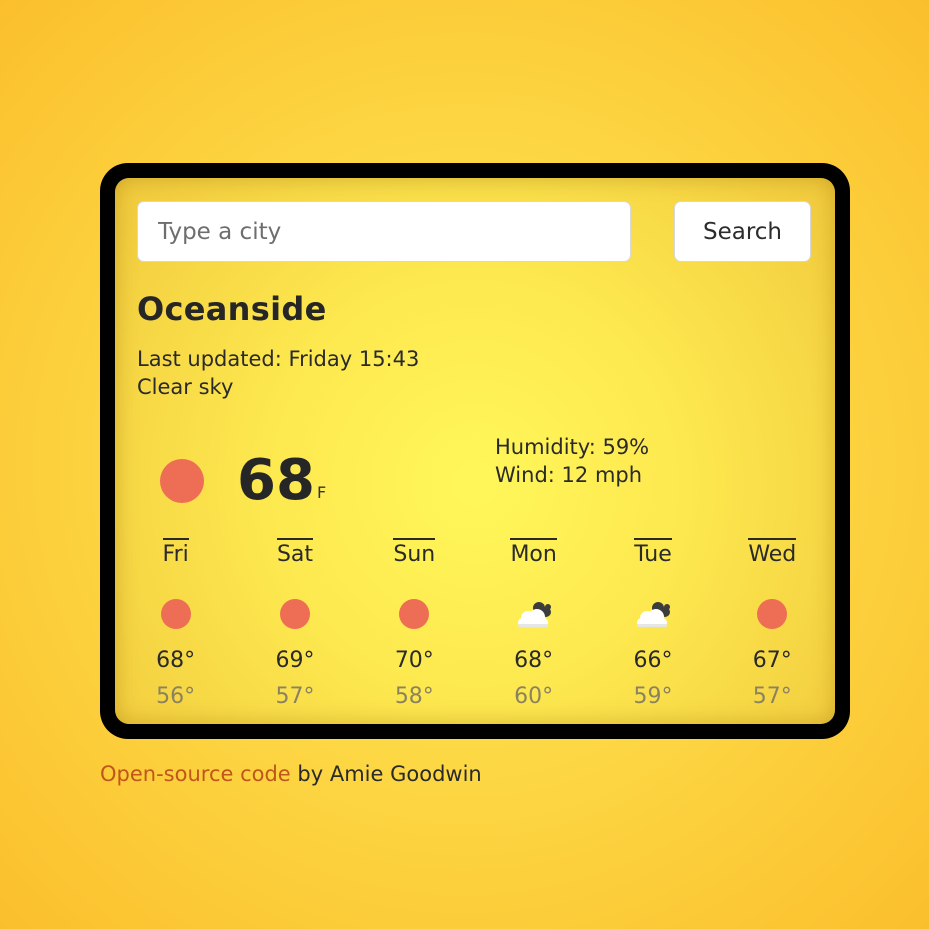  Describe the element at coordinates (653, 553) in the screenshot. I see `forecast-day-name: Tue` at that location.